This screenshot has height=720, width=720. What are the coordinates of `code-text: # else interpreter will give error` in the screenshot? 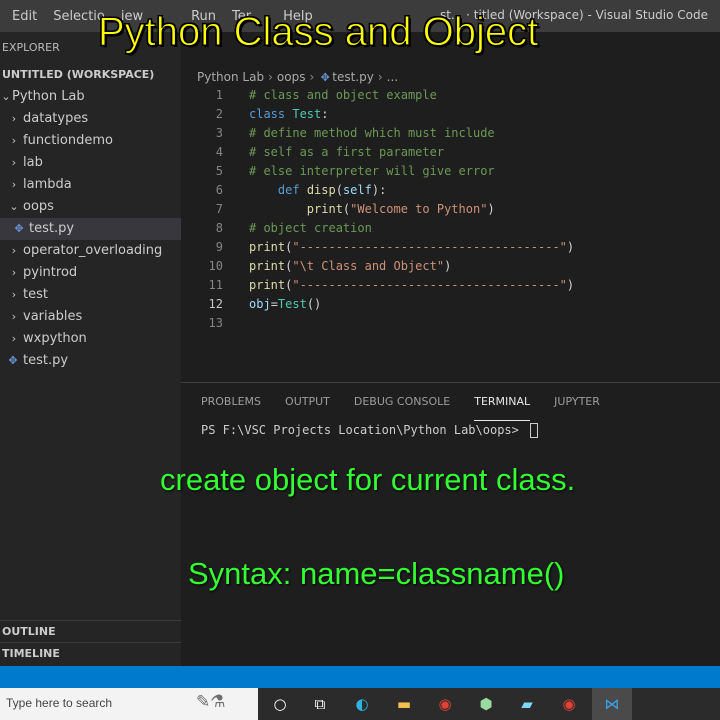 It's located at (372, 171).